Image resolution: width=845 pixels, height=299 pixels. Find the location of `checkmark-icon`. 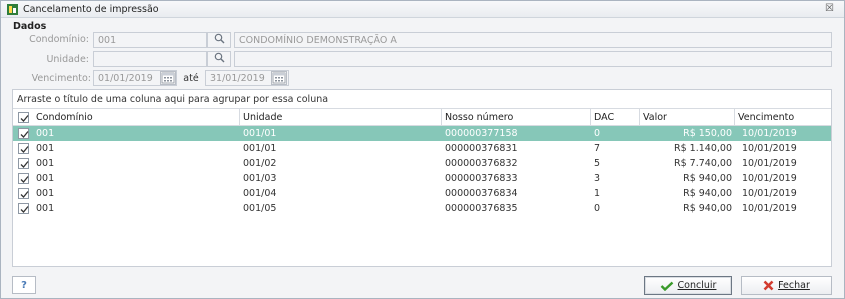

checkmark-icon is located at coordinates (667, 286).